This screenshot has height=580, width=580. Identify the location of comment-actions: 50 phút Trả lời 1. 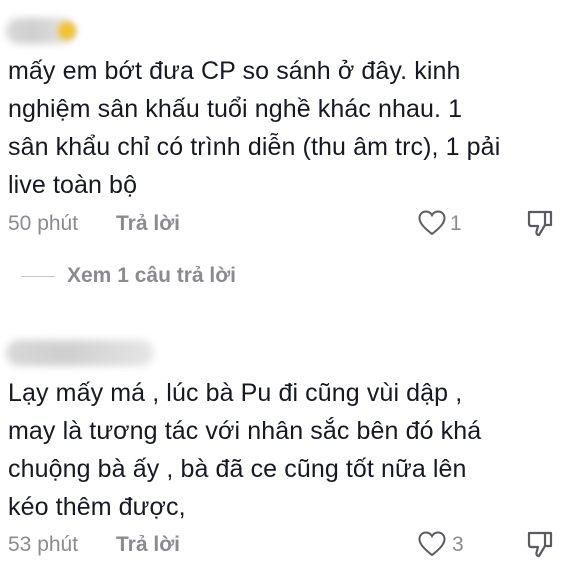
(289, 225).